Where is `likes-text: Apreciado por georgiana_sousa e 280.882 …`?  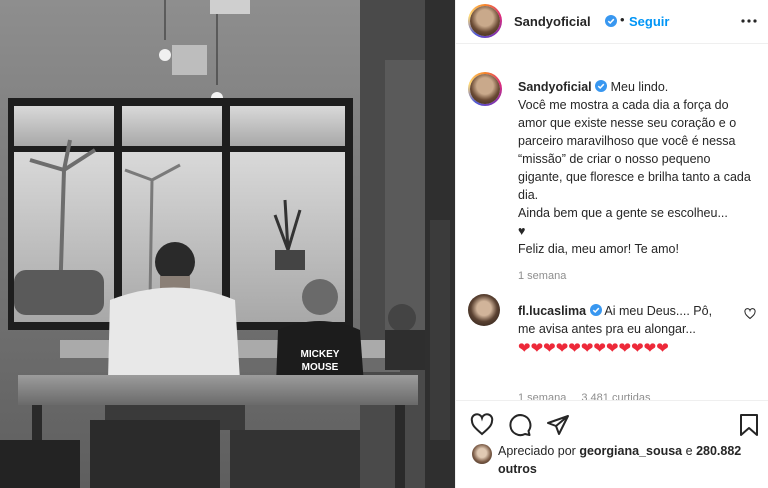 likes-text: Apreciado por georgiana_sousa e 280.882 … is located at coordinates (623, 460).